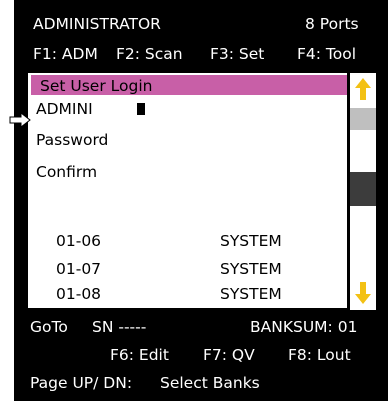  I want to click on scrollbar-thumb, so click(363, 189).